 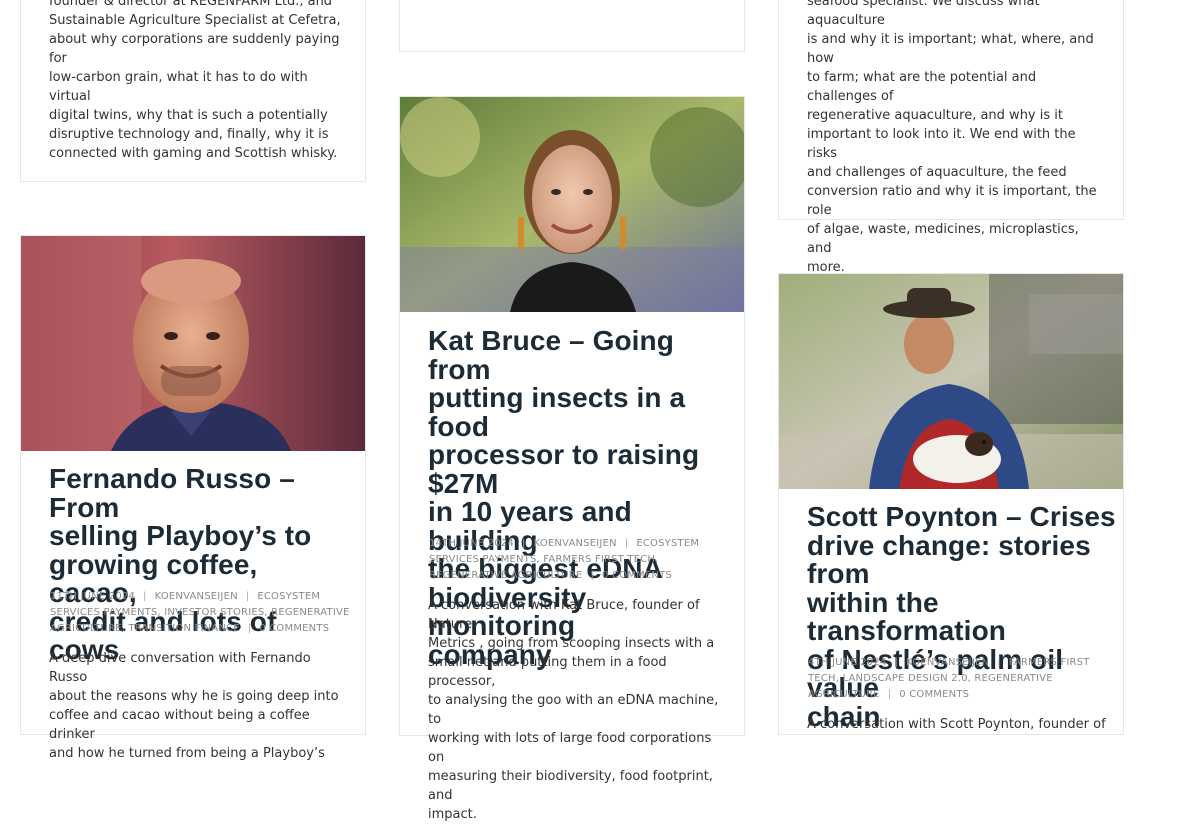 I want to click on portrait-photo-kat, so click(x=572, y=204).